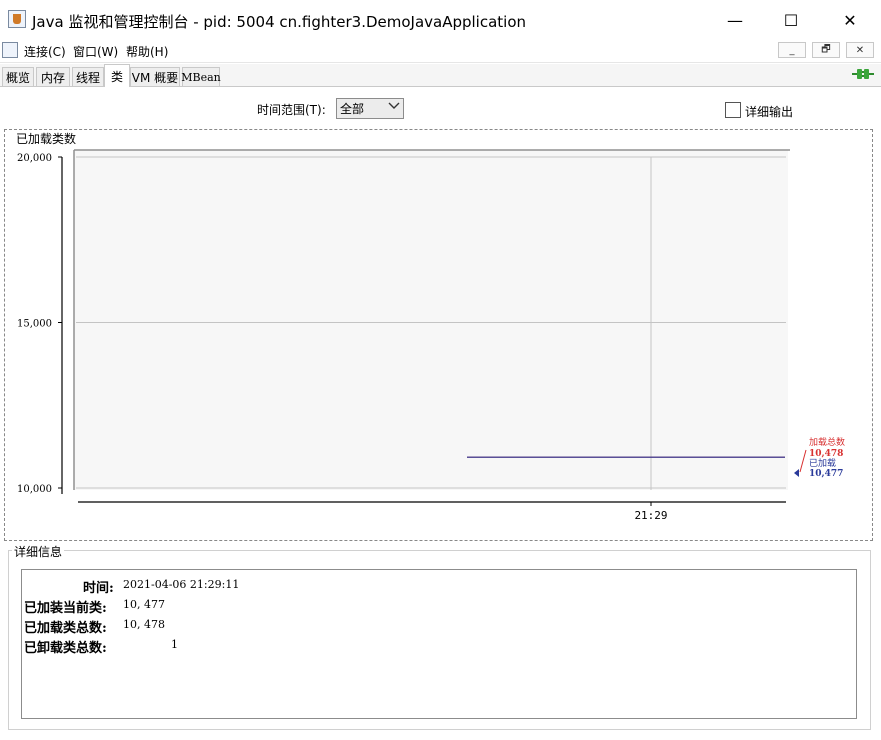 This screenshot has height=740, width=881. I want to click on detail-total-unloaded-label: 已卸载类总数:, so click(65, 648).